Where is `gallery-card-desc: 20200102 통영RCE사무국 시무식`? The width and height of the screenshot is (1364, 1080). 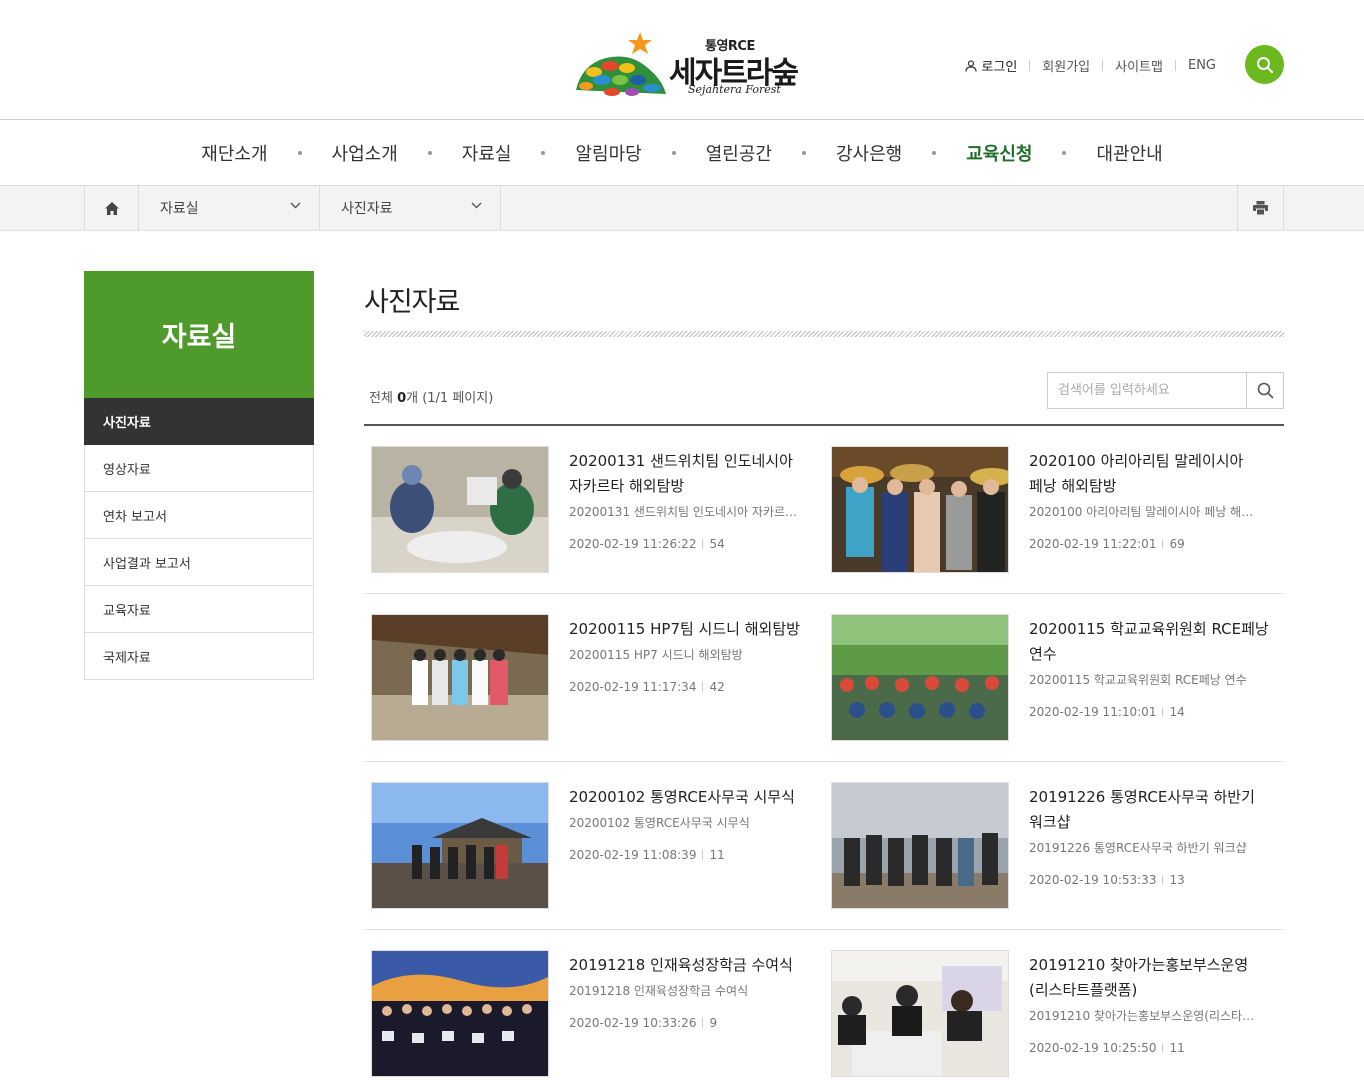
gallery-card-desc: 20200102 통영RCE사무국 시무식 is located at coordinates (659, 823).